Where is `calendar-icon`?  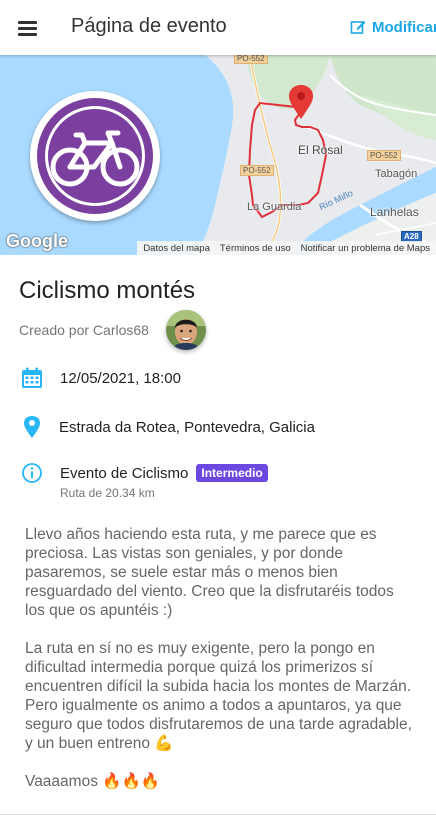 calendar-icon is located at coordinates (32, 378).